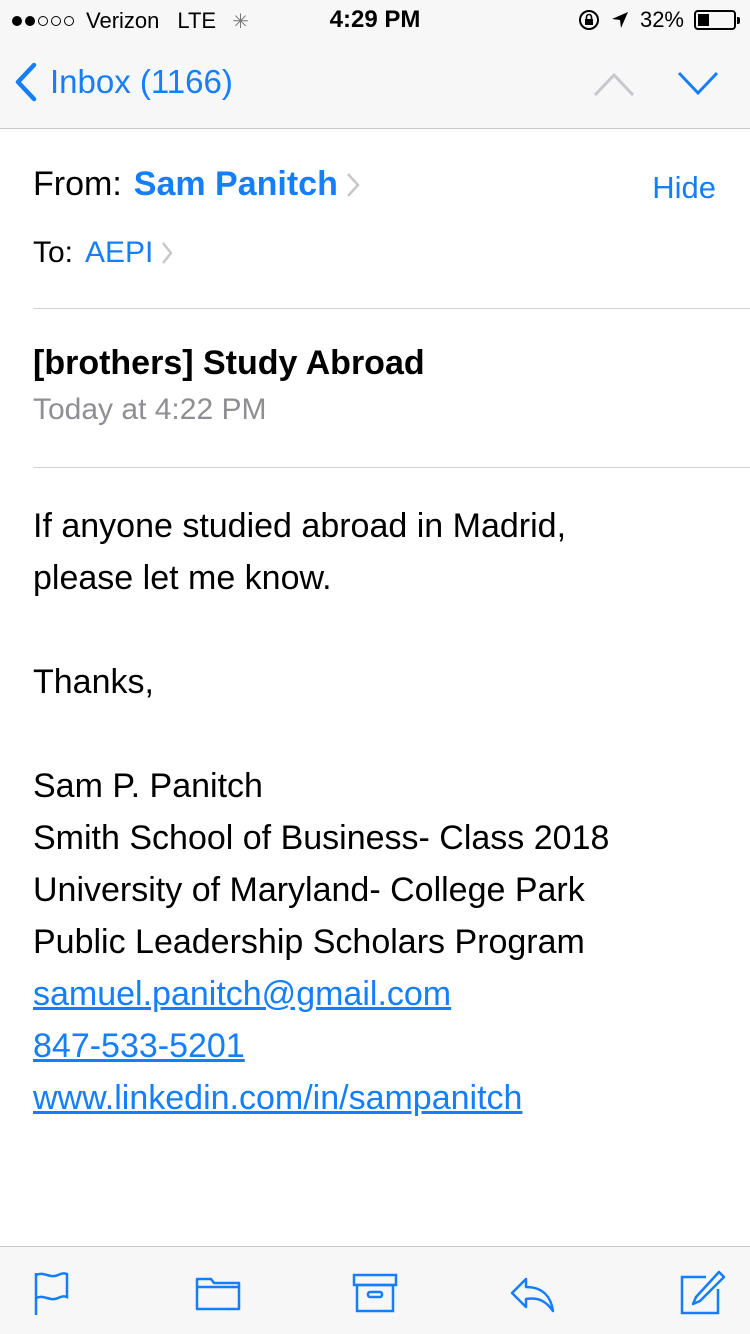 The height and width of the screenshot is (1334, 750). I want to click on bottom-toolbar, so click(375, 1290).